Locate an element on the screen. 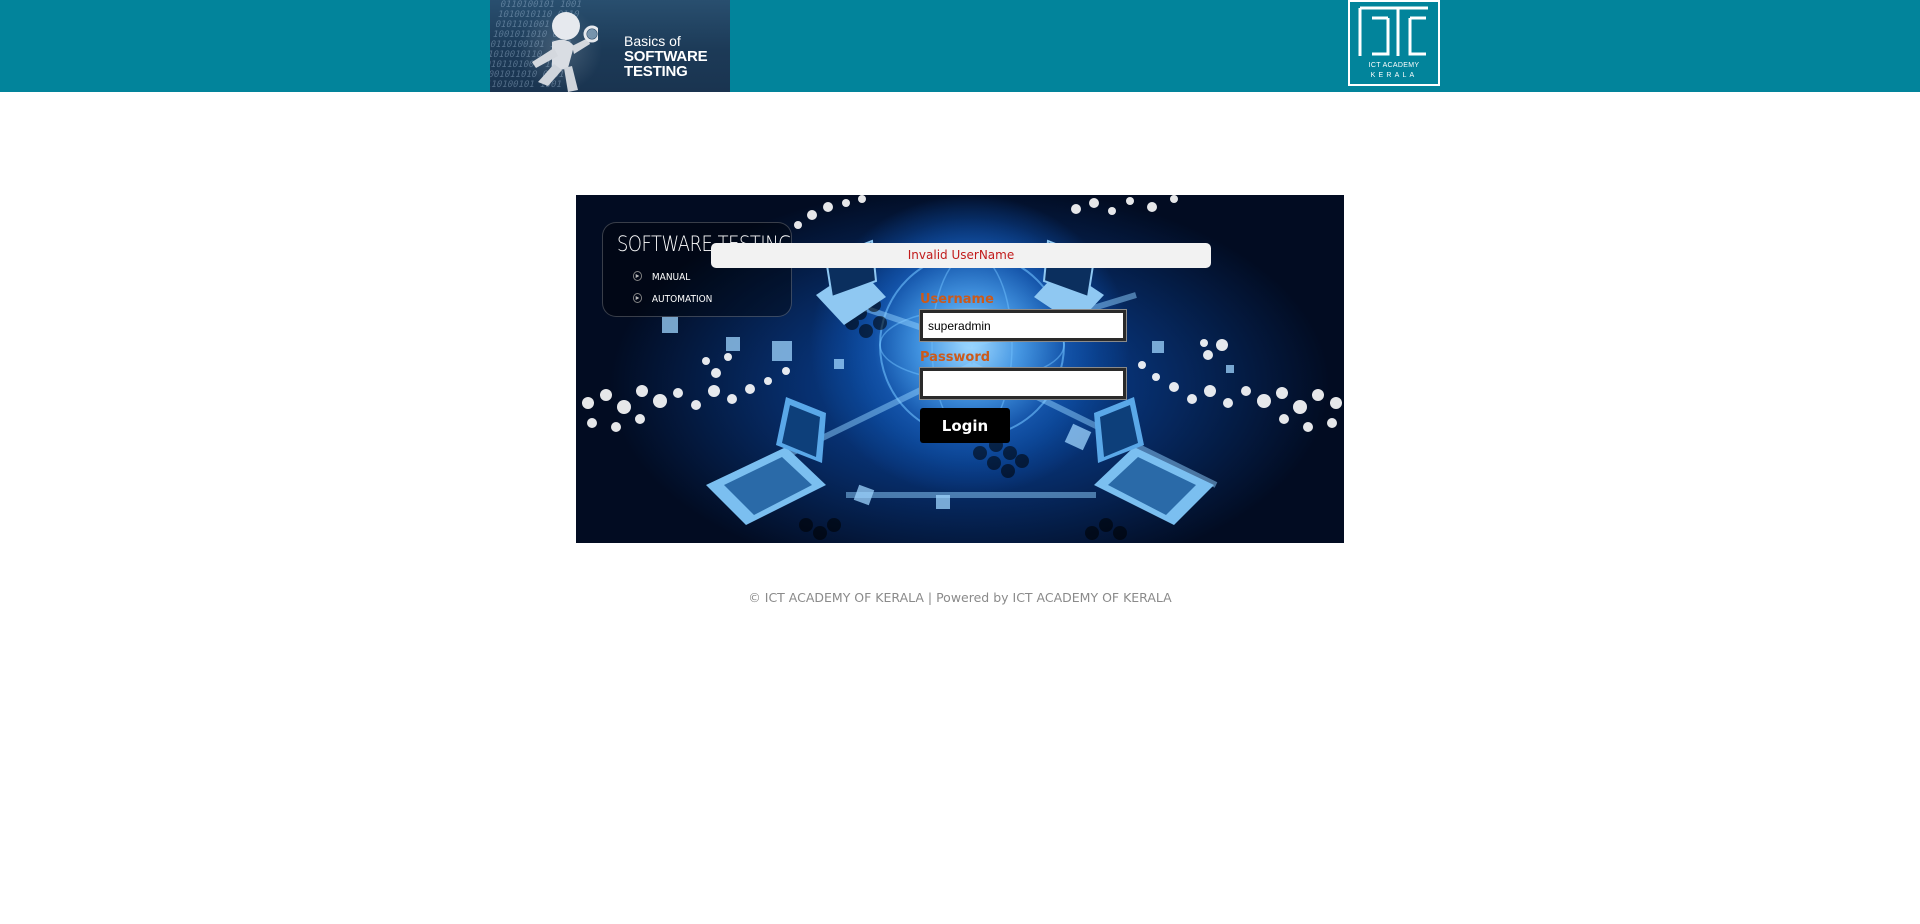  username-input is located at coordinates (1023, 325).